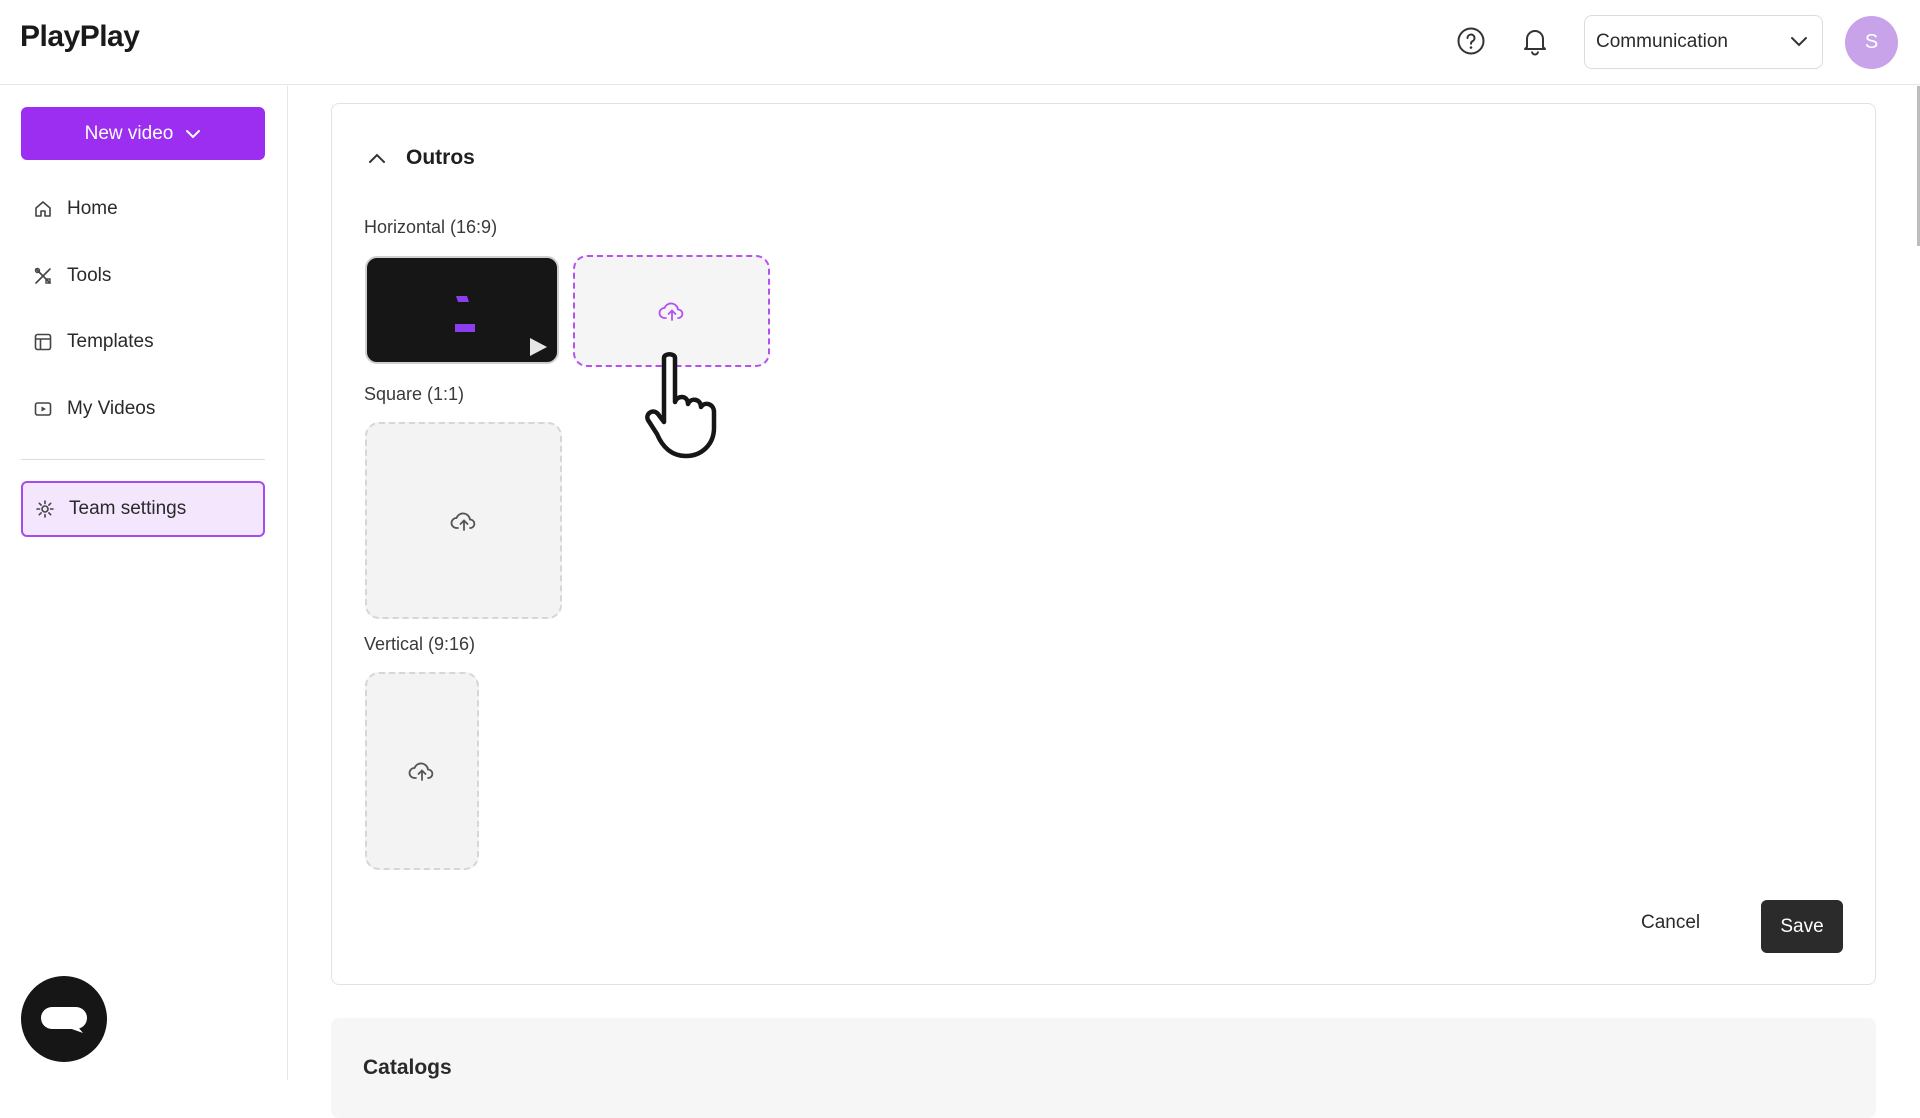  I want to click on gear-icon, so click(45, 509).